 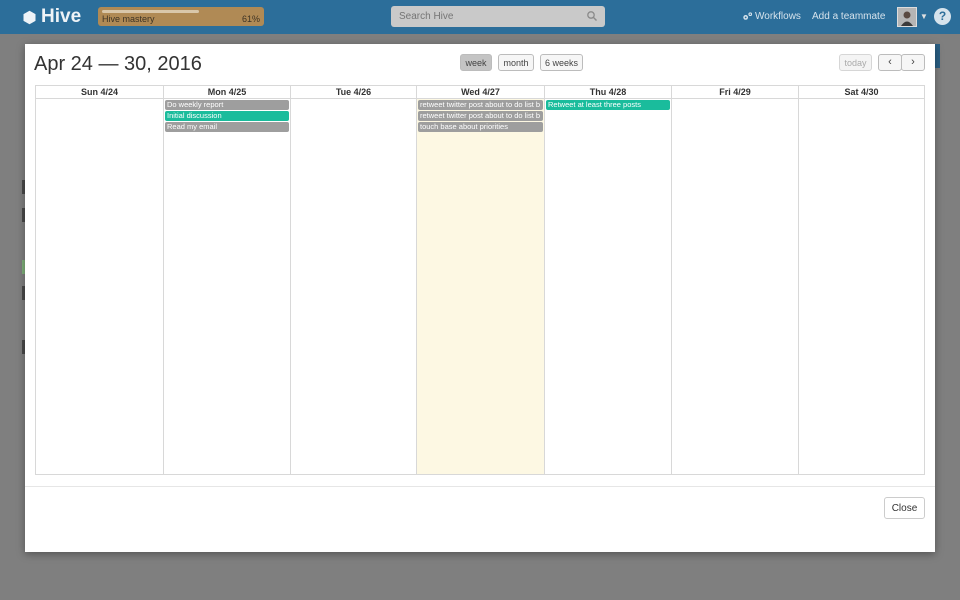 I want to click on calendar-event: Do weekly report, so click(x=227, y=105).